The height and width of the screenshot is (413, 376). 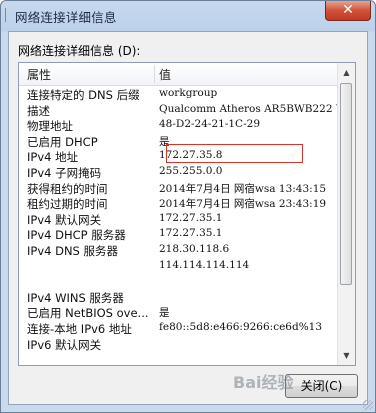 What do you see at coordinates (73, 250) in the screenshot?
I see `row-property: IPv4 DNS 服务器` at bounding box center [73, 250].